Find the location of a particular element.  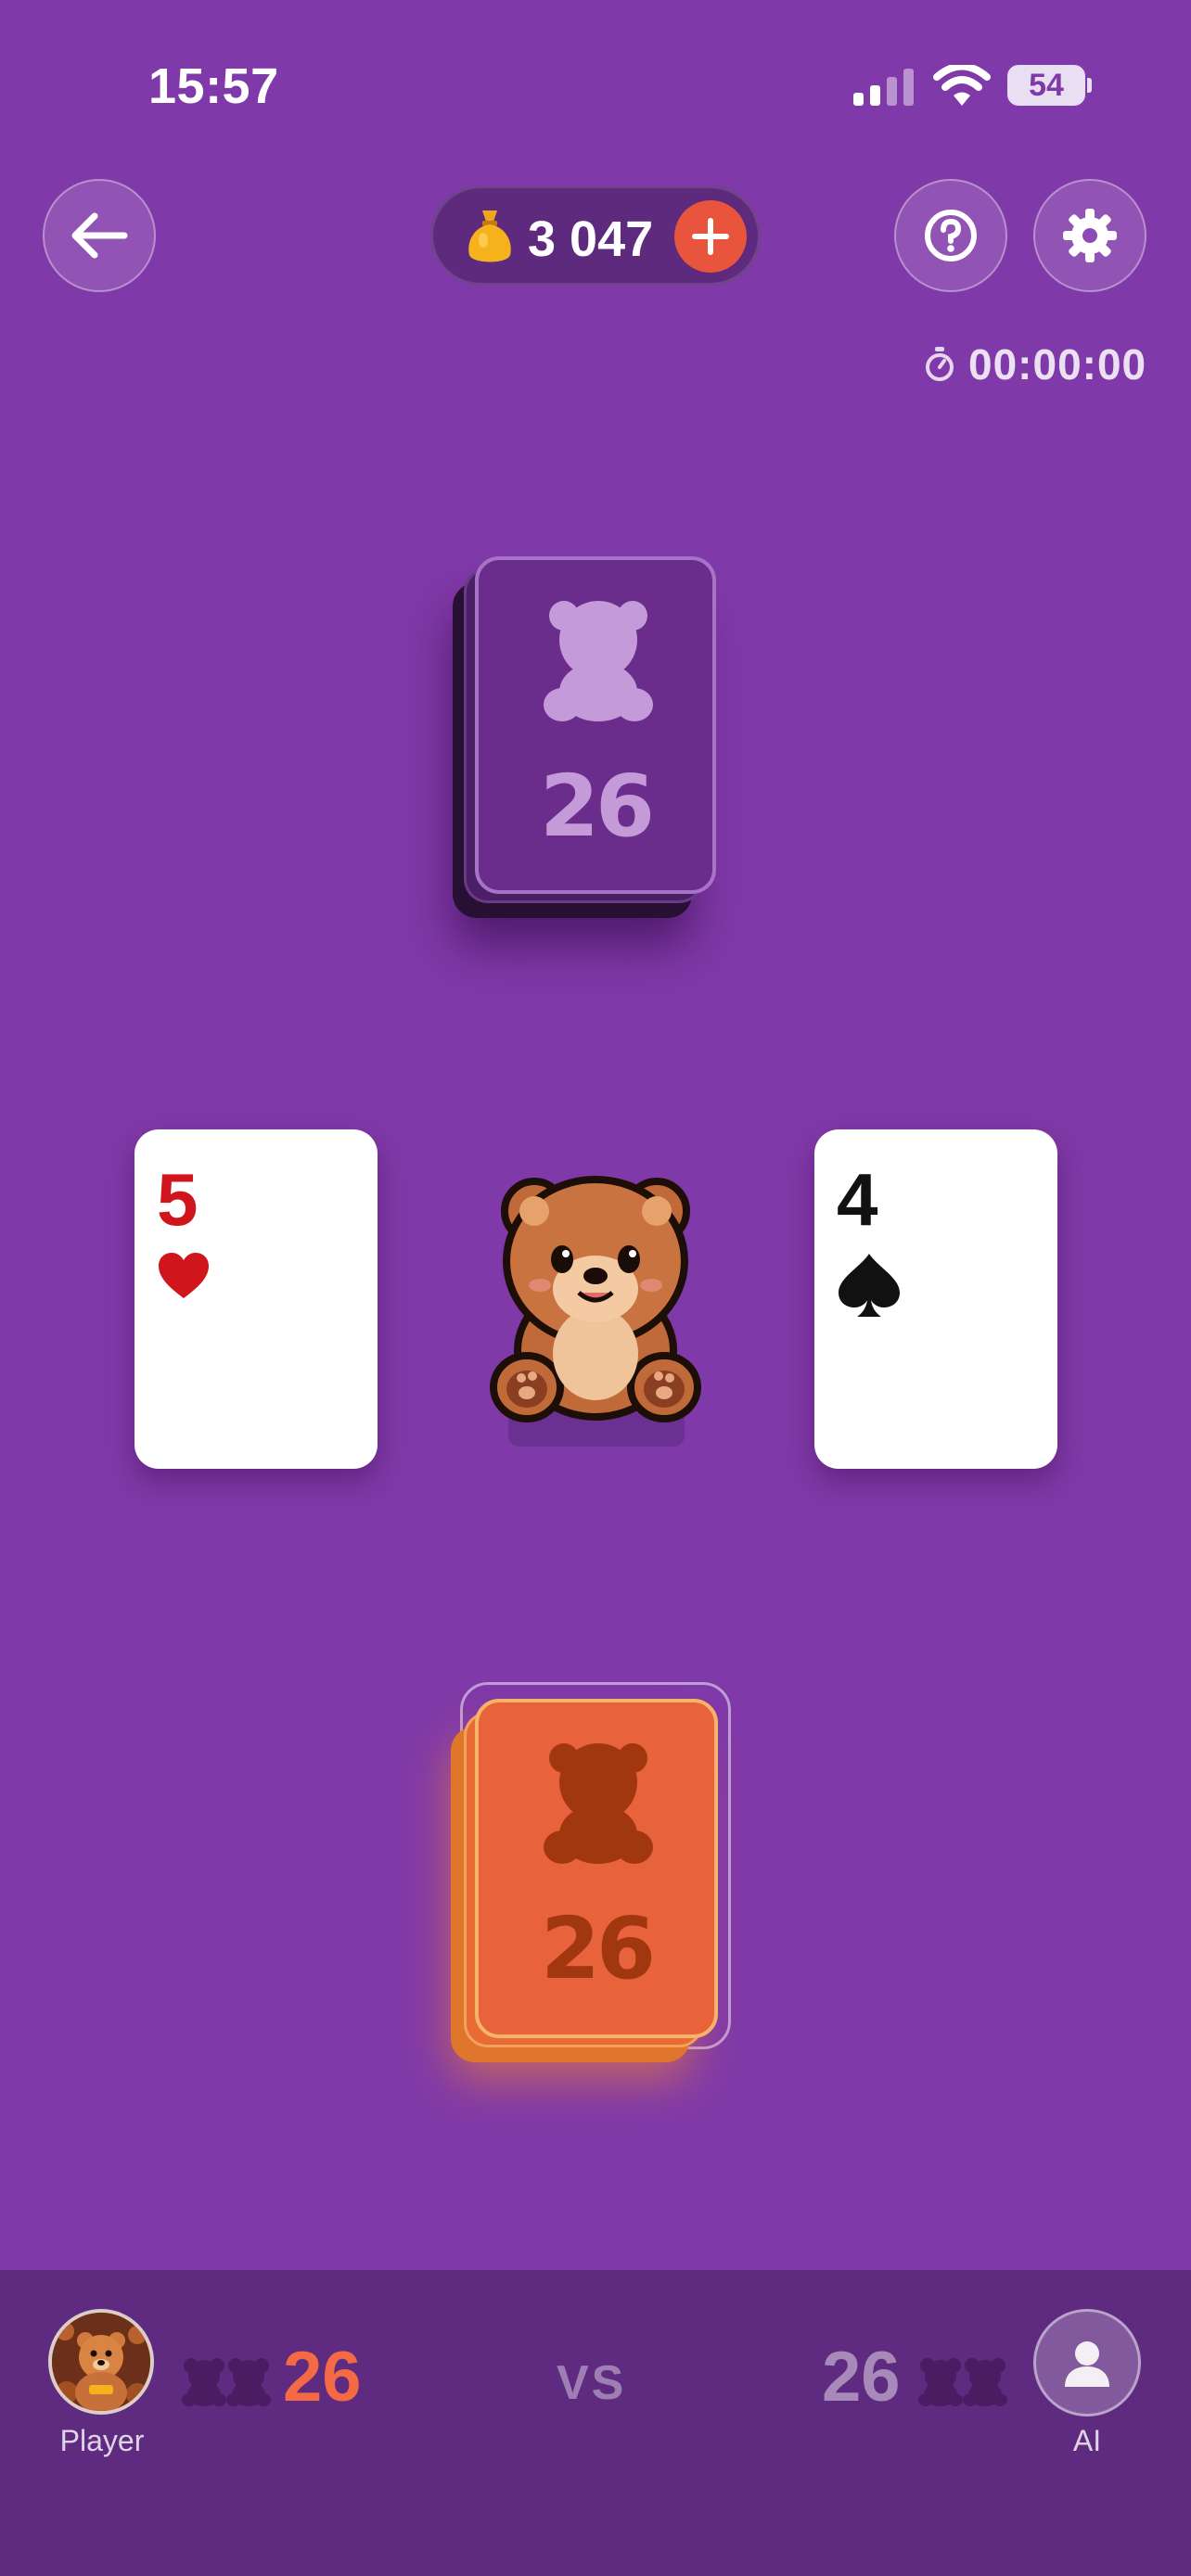

ai-avatar is located at coordinates (1087, 2363).